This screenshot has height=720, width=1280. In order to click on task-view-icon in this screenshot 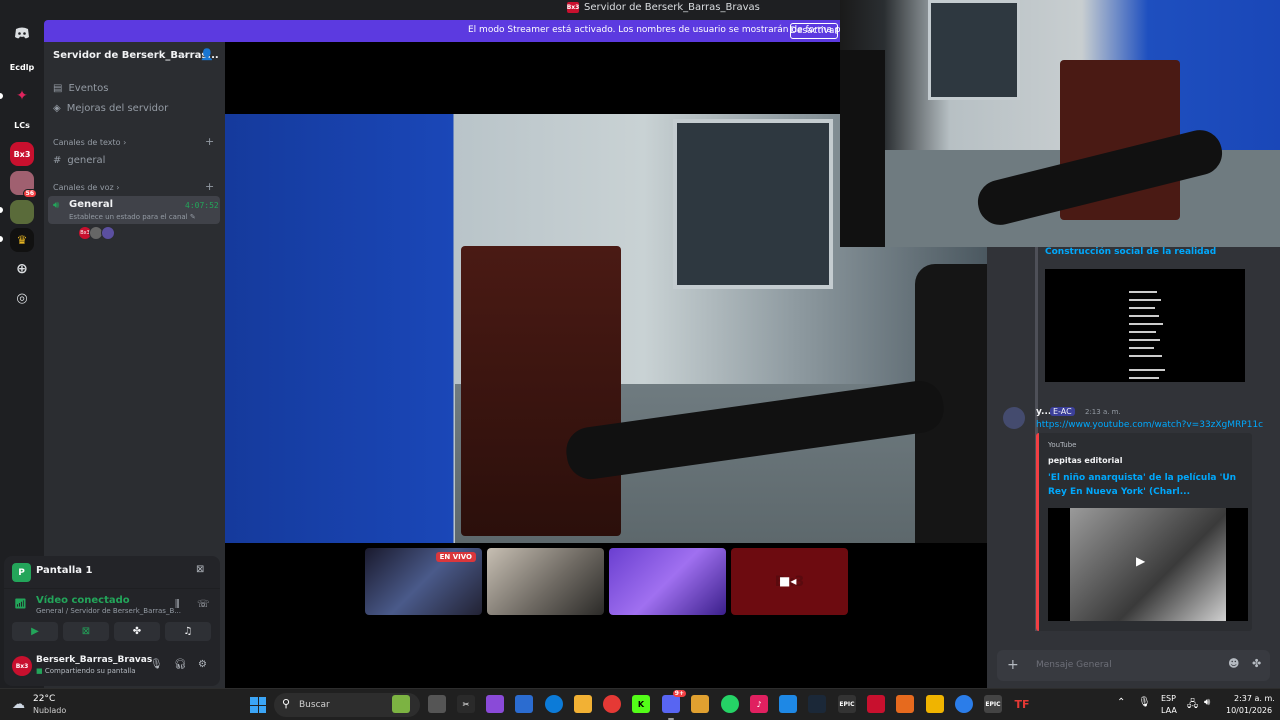, I will do `click(437, 704)`.